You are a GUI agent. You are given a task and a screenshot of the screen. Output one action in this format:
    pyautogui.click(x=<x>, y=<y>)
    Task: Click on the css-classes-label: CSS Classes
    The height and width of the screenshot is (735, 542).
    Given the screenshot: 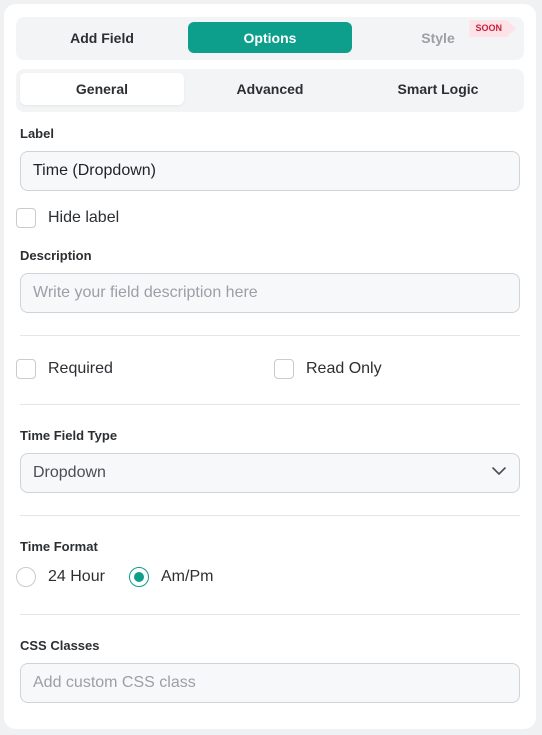 What is the action you would take?
    pyautogui.click(x=60, y=645)
    